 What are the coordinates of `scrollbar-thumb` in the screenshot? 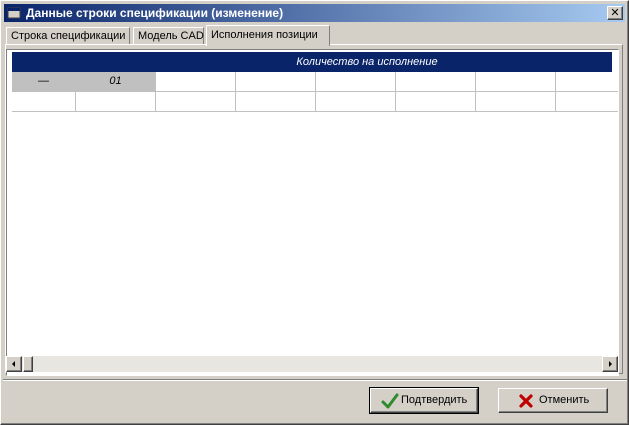 It's located at (28, 364).